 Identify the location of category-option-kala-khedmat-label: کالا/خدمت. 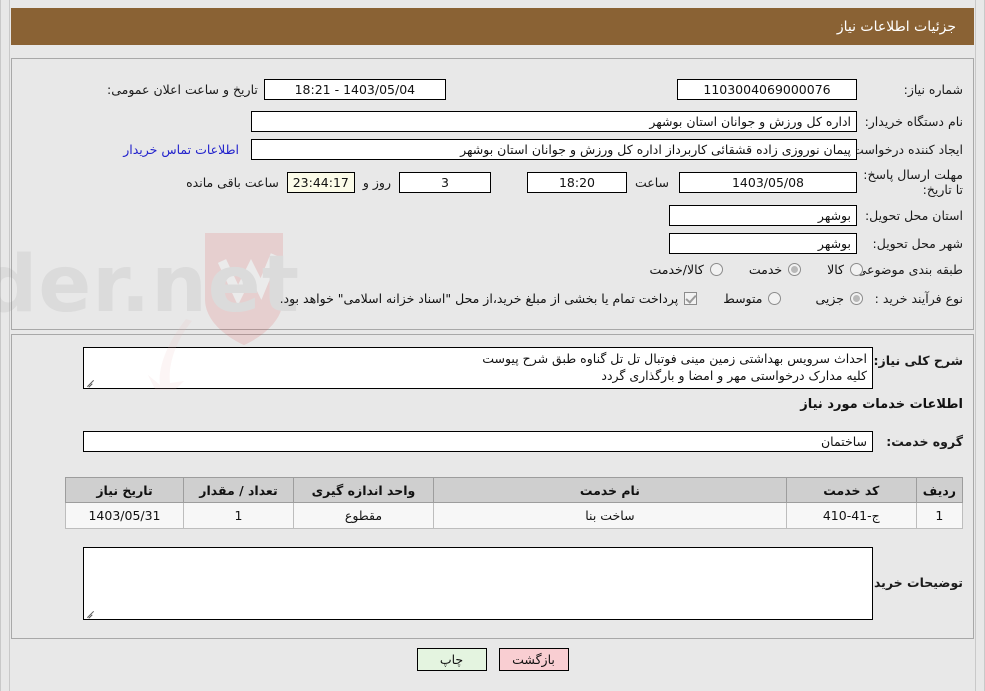
(676, 269).